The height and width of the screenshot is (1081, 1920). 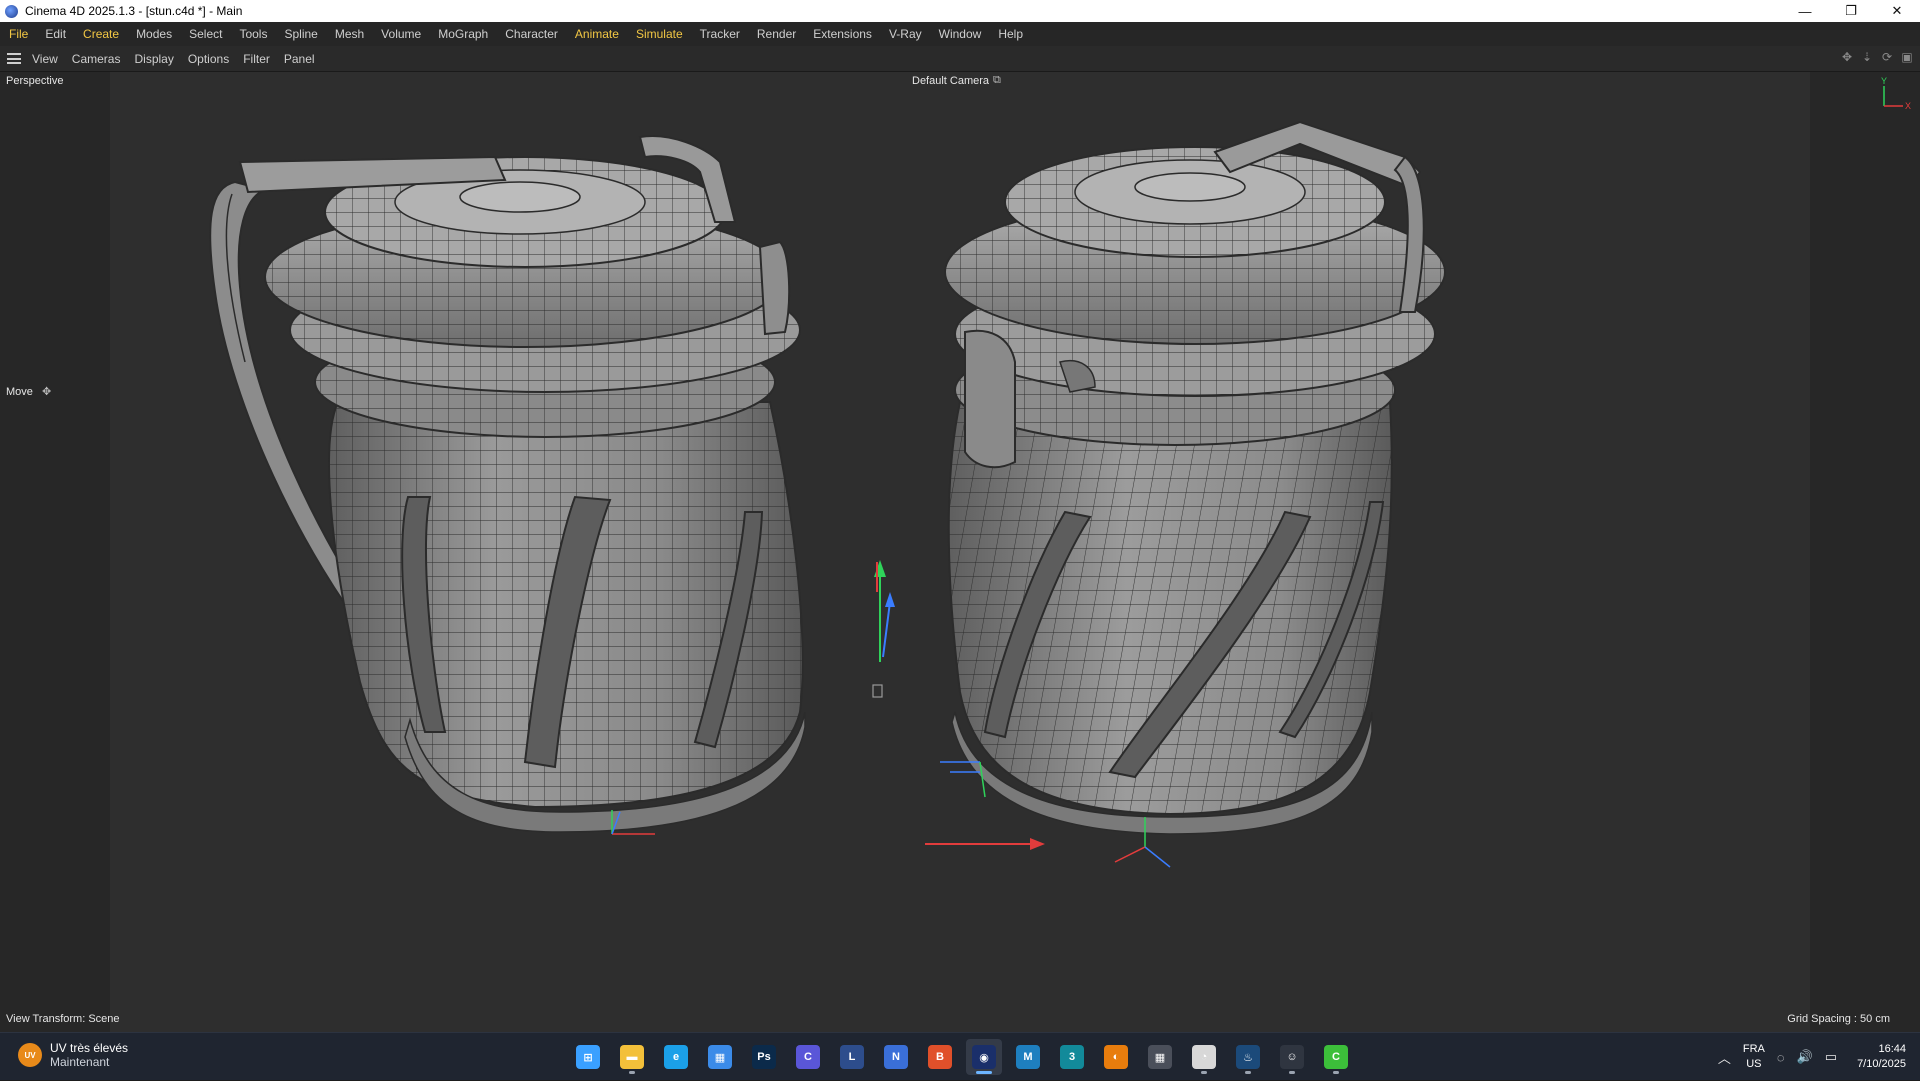 I want to click on language-indicator: FRA US, so click(x=1754, y=1057).